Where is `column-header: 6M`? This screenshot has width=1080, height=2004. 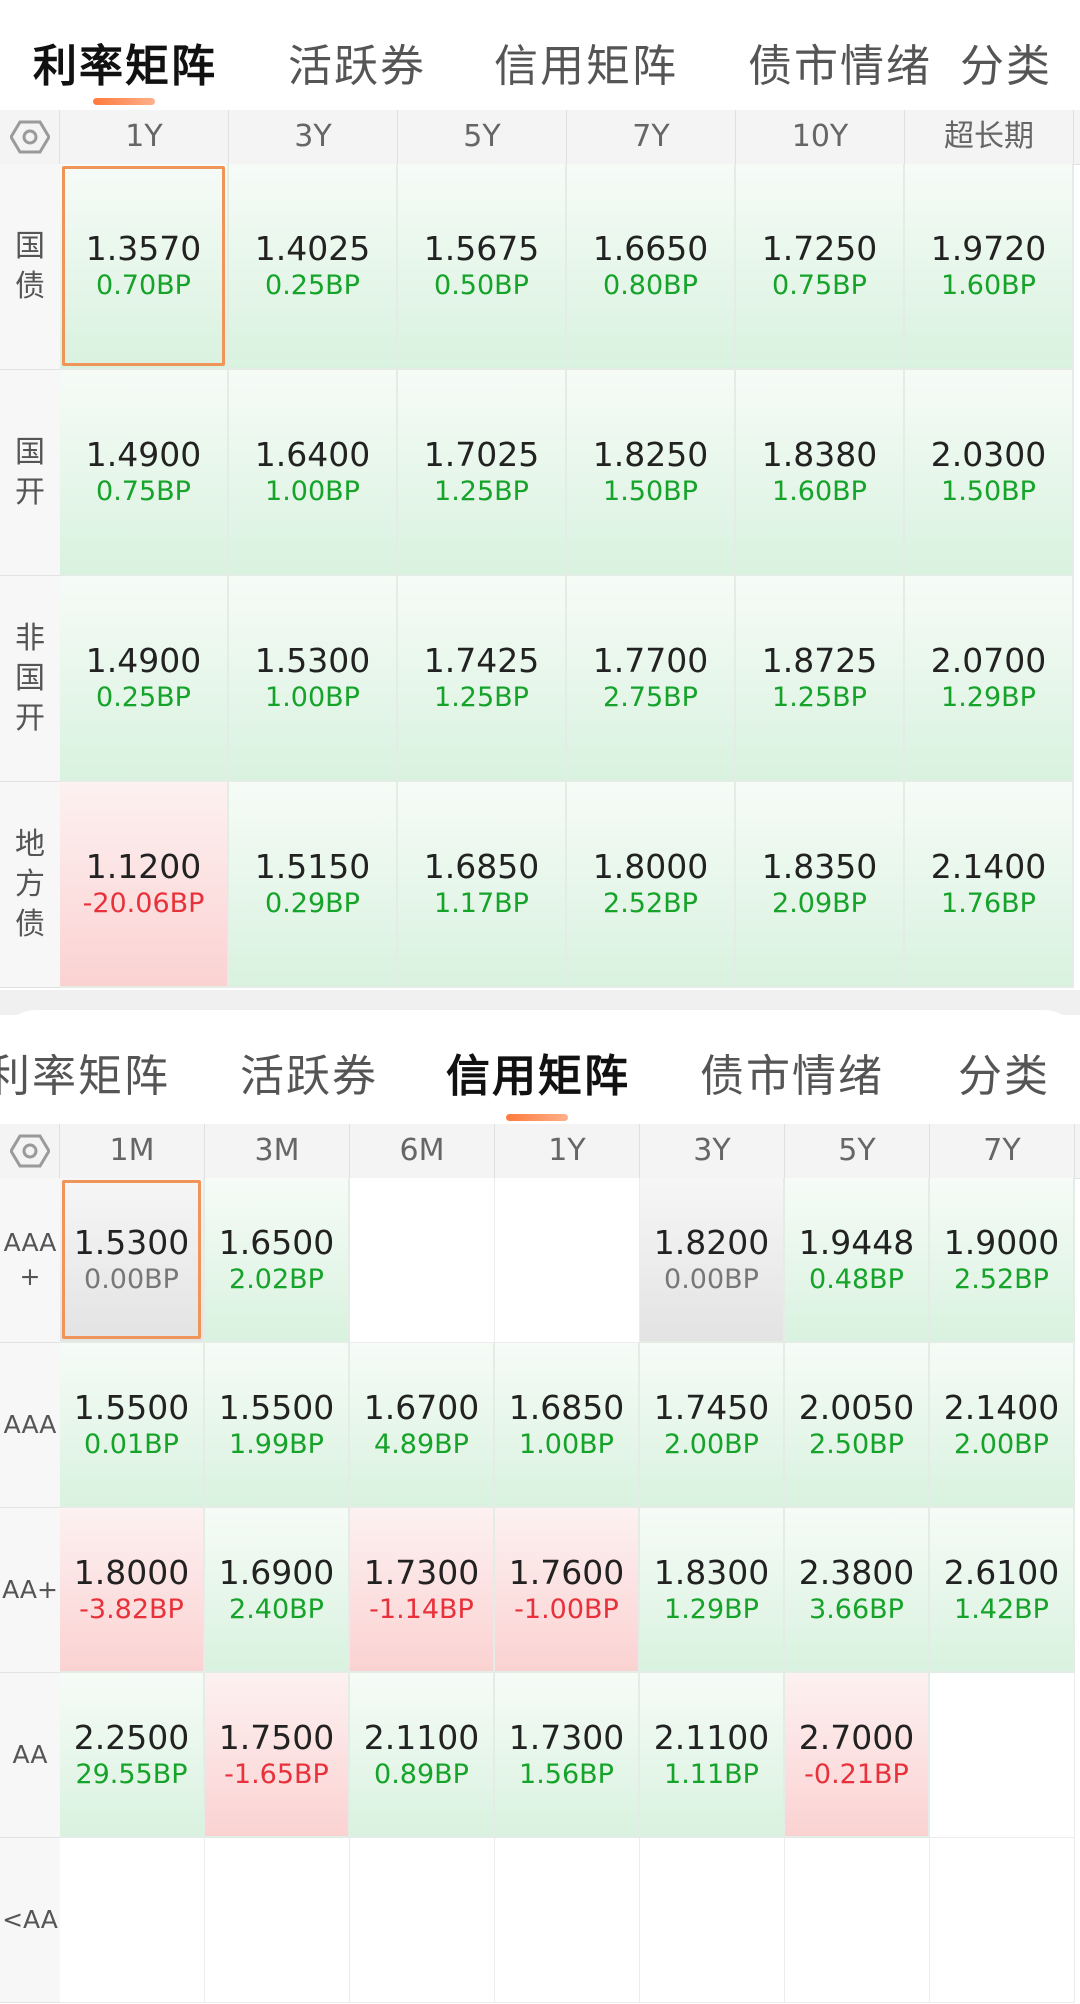 column-header: 6M is located at coordinates (422, 1151).